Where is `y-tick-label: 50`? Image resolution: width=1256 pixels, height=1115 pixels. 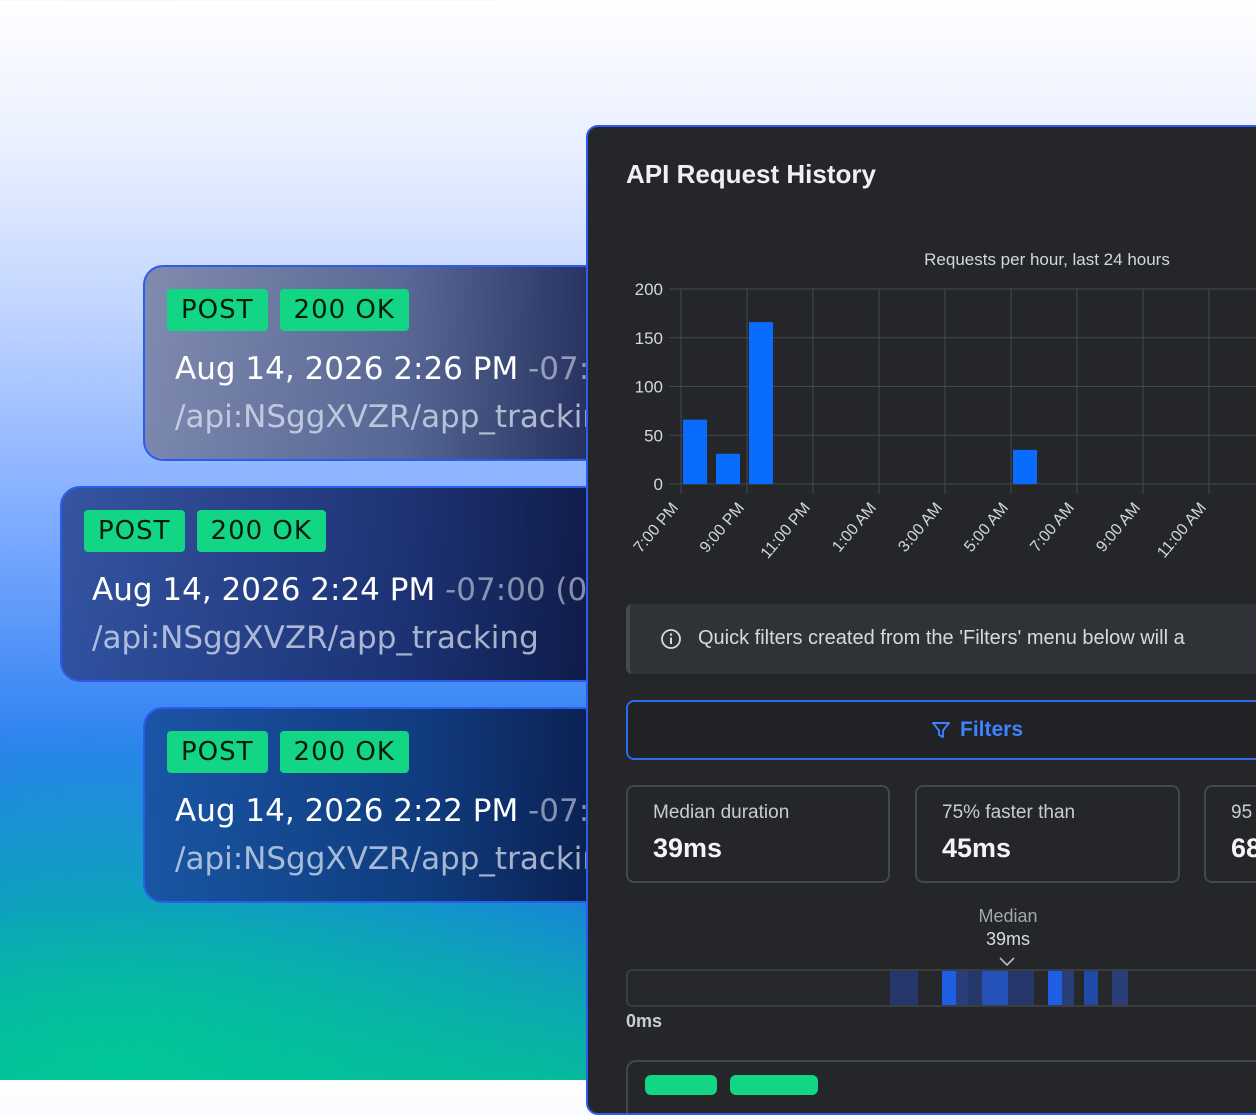 y-tick-label: 50 is located at coordinates (653, 435).